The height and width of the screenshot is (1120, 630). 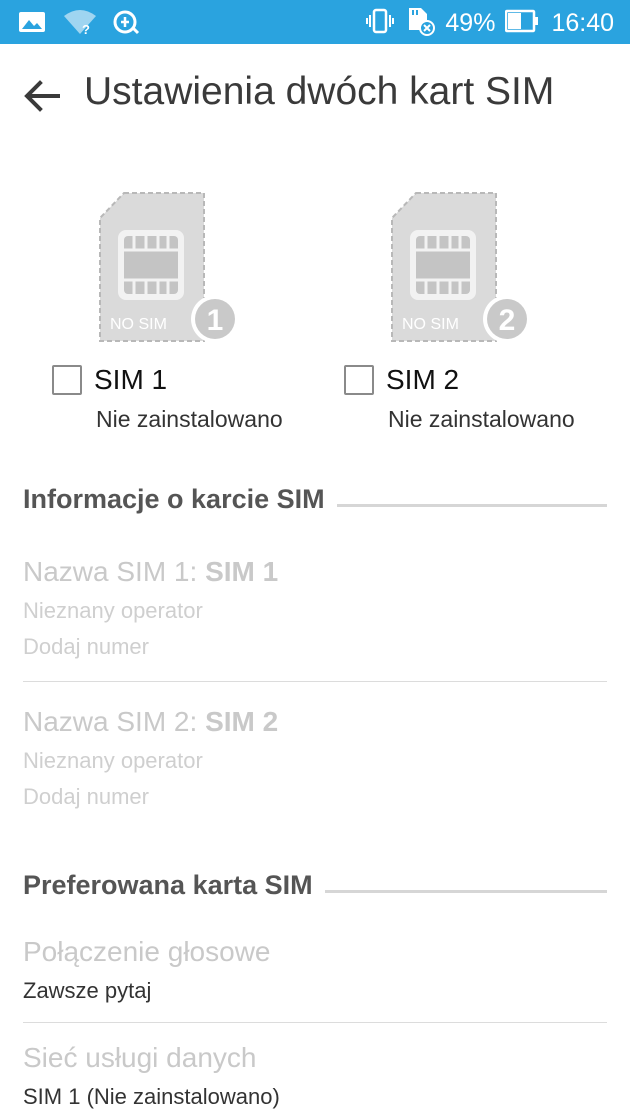 I want to click on sim-1-add-number: Dodaj numer, so click(x=86, y=646).